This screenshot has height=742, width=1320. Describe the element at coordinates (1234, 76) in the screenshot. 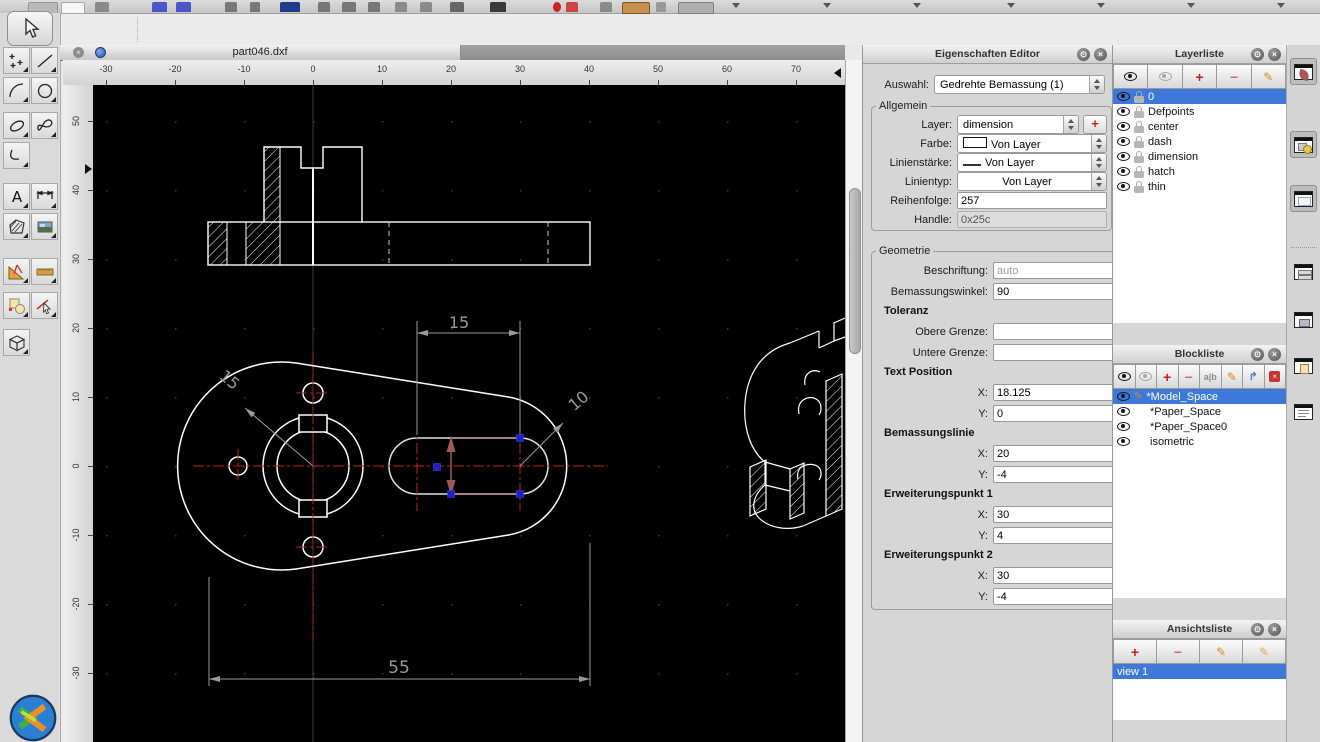

I see `remove-layer-button: −` at that location.